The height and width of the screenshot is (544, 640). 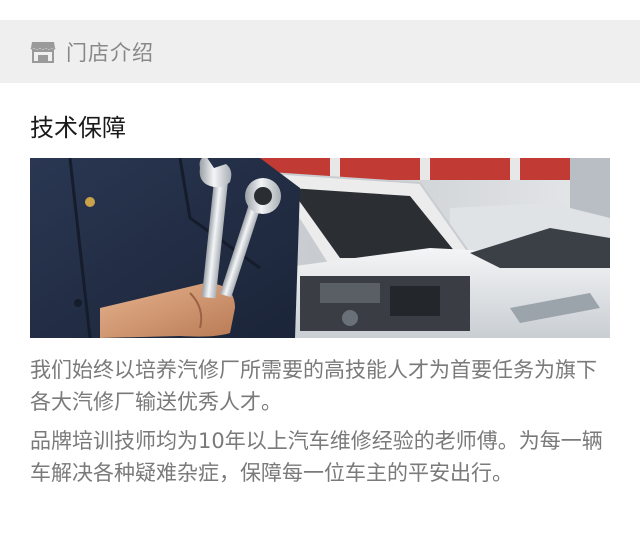 I want to click on top-spacer, so click(x=320, y=10).